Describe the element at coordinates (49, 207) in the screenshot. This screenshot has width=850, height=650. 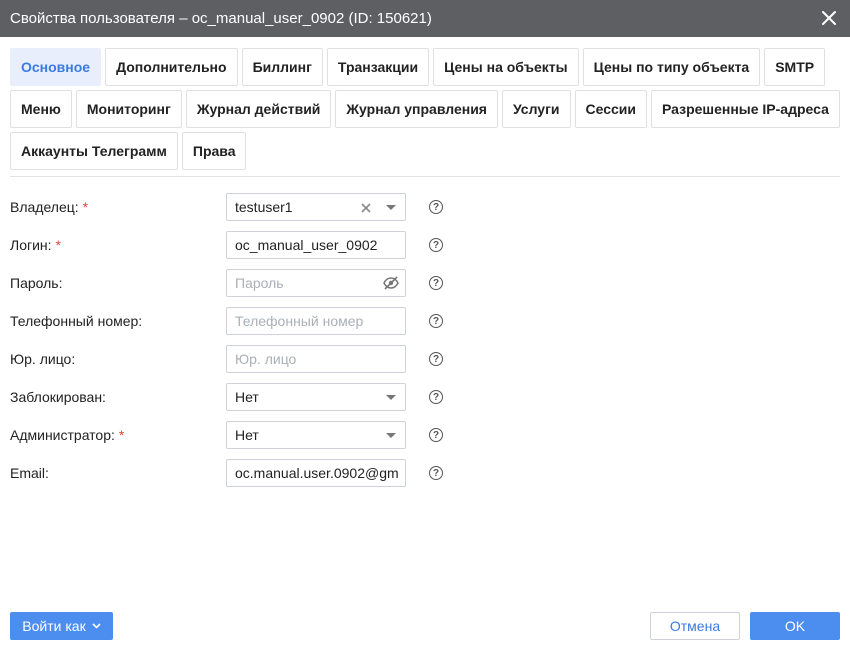
I see `owner-label: Владелец: *` at that location.